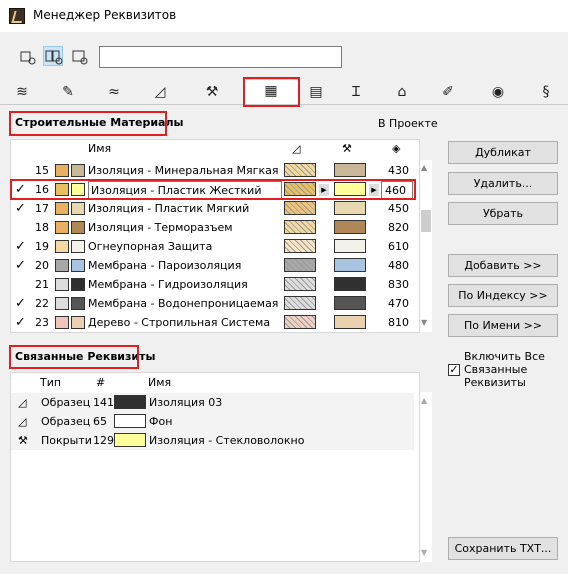  I want to click on material-row: ✓ 17 Изоляция - Пластик Мягкий 450, so click(210, 208).